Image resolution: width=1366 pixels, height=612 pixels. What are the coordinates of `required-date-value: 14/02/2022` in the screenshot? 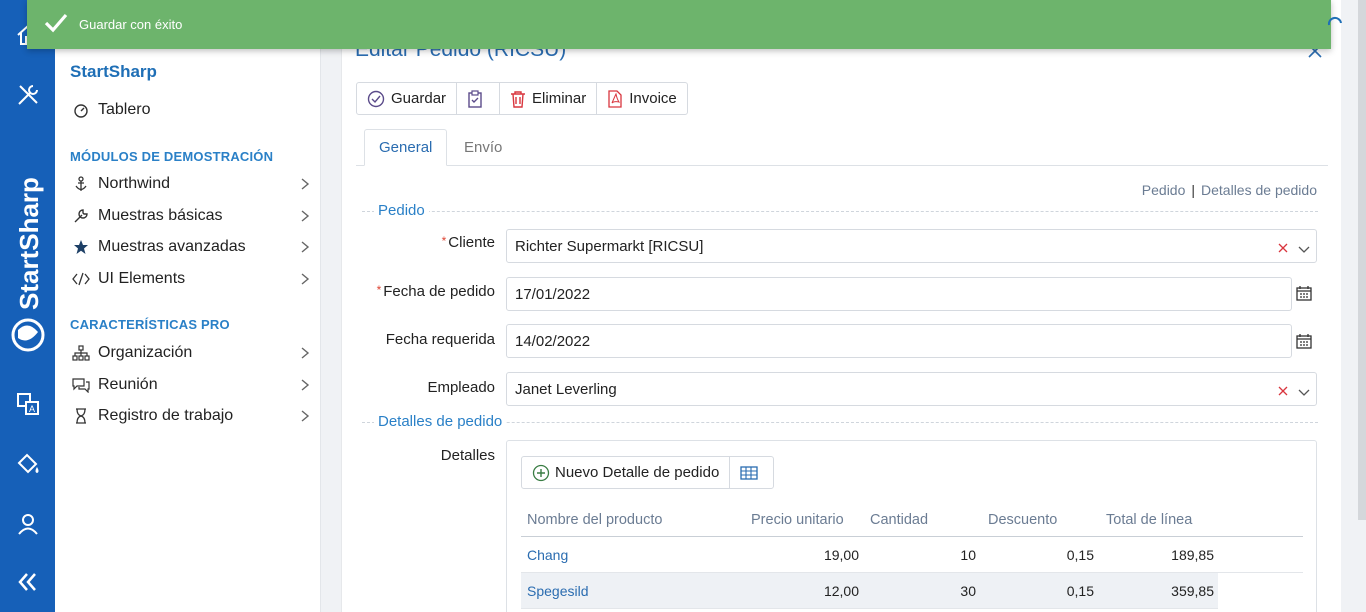 It's located at (553, 341).